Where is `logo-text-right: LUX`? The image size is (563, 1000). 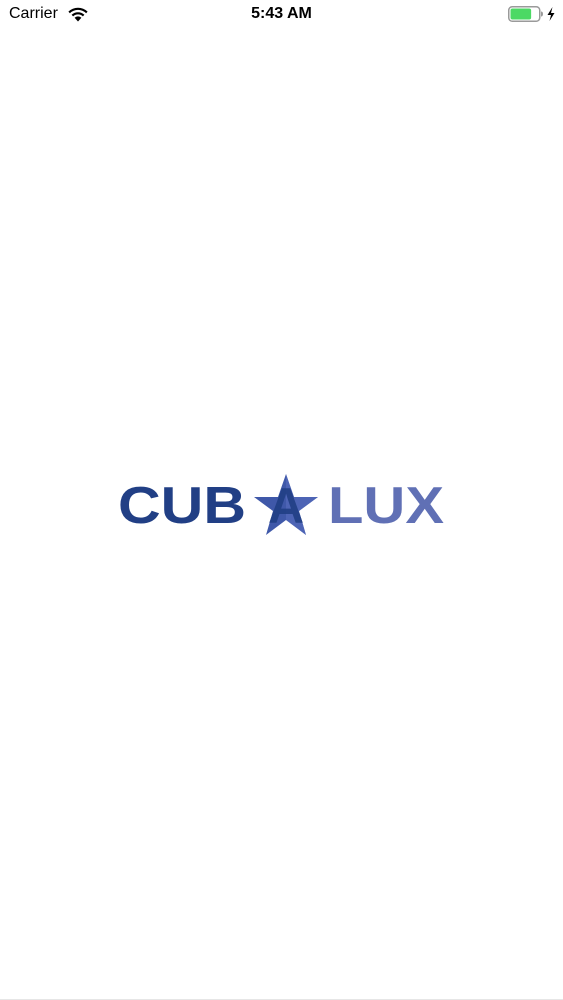
logo-text-right: LUX is located at coordinates (386, 506).